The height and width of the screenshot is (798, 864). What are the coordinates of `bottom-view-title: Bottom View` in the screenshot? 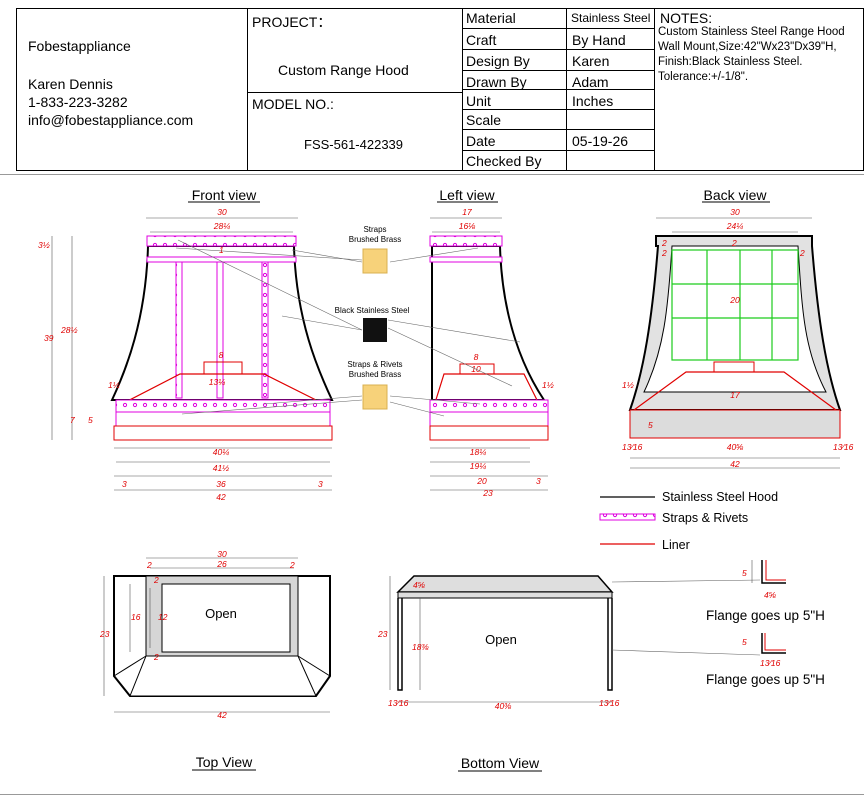 It's located at (500, 763).